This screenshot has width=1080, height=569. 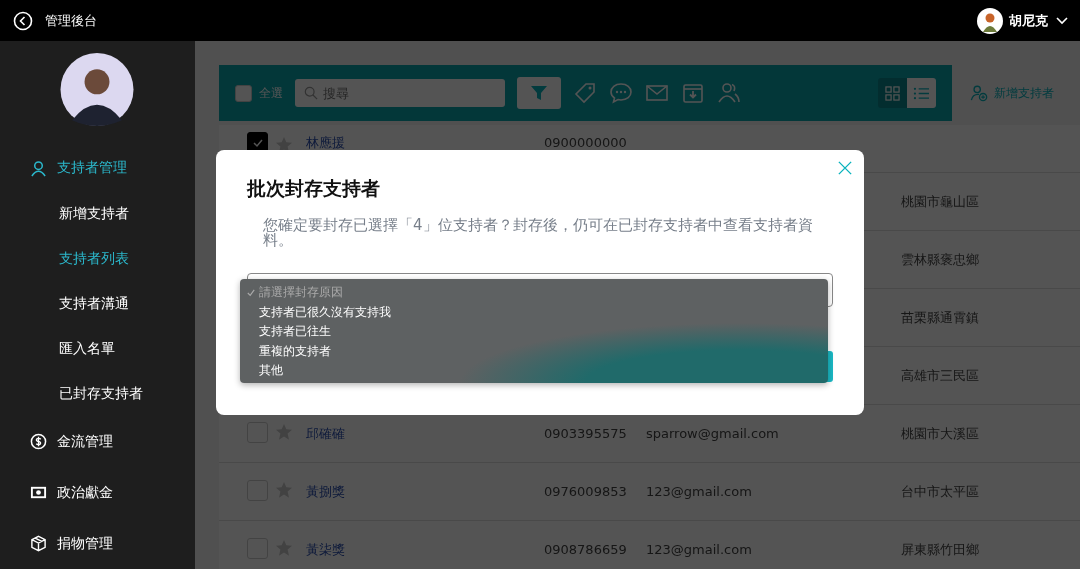 I want to click on filter-button, so click(x=539, y=93).